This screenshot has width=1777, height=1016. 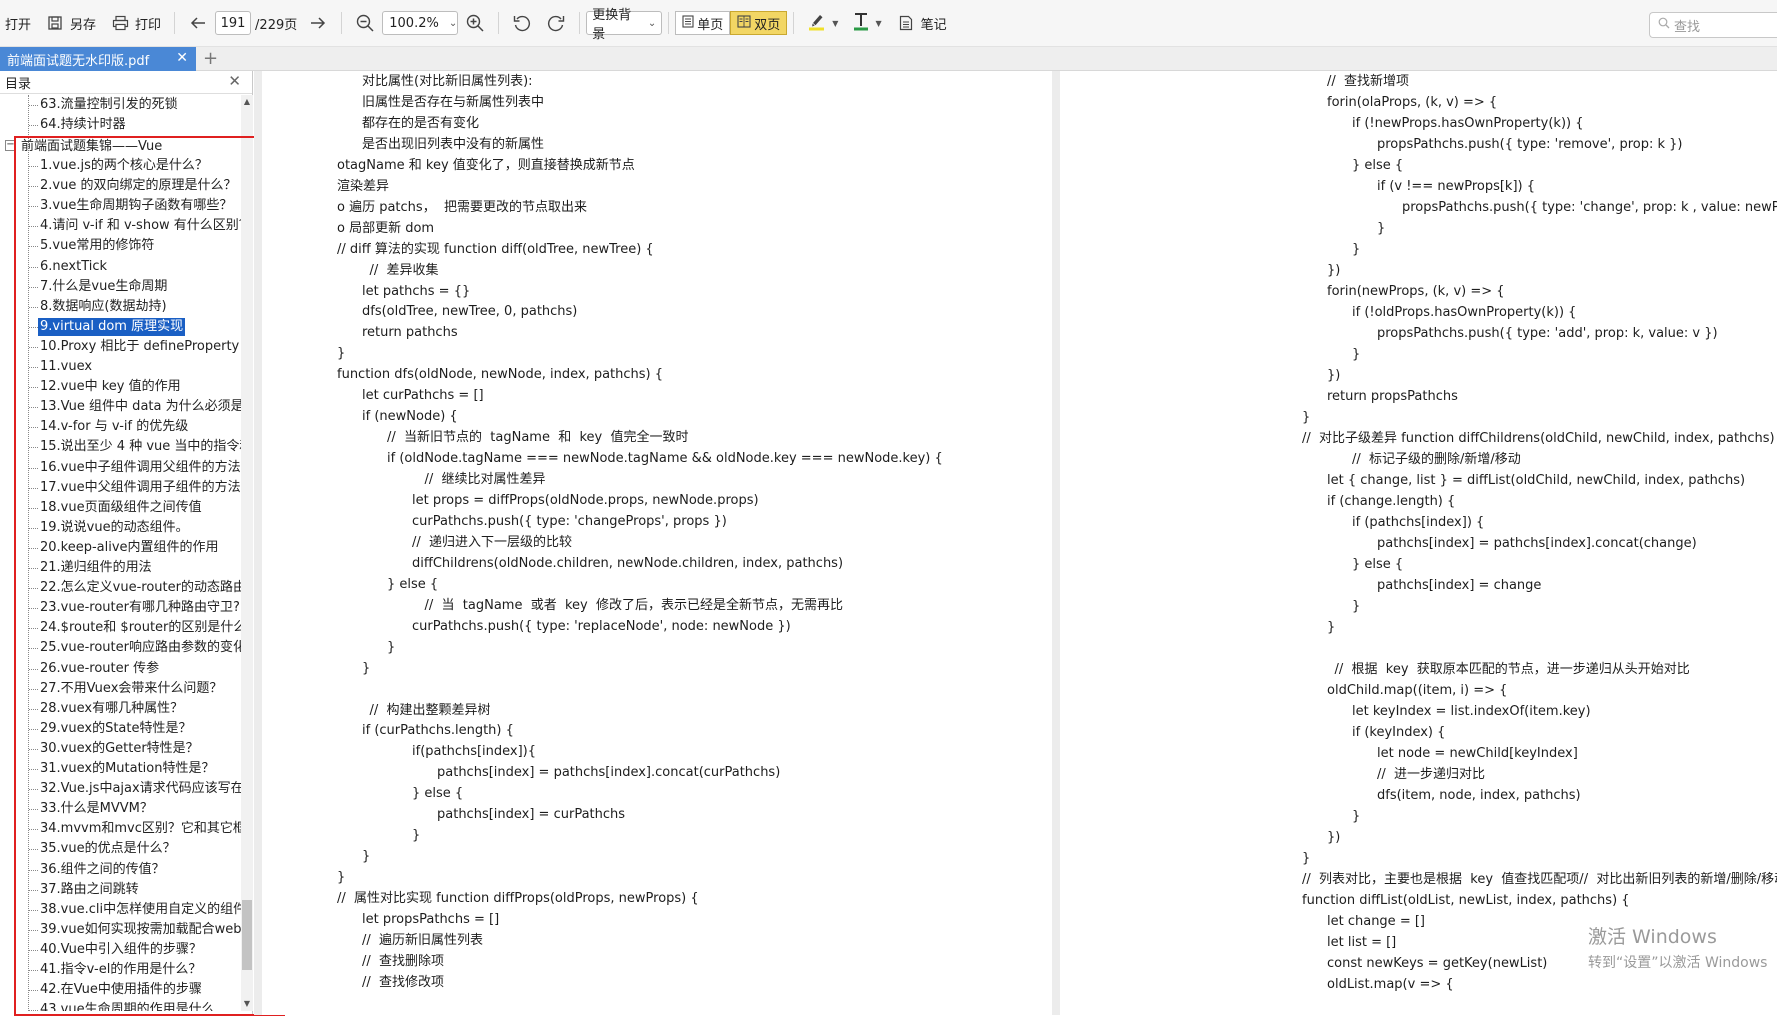 What do you see at coordinates (10, 145) in the screenshot?
I see `collapse-icon: −` at bounding box center [10, 145].